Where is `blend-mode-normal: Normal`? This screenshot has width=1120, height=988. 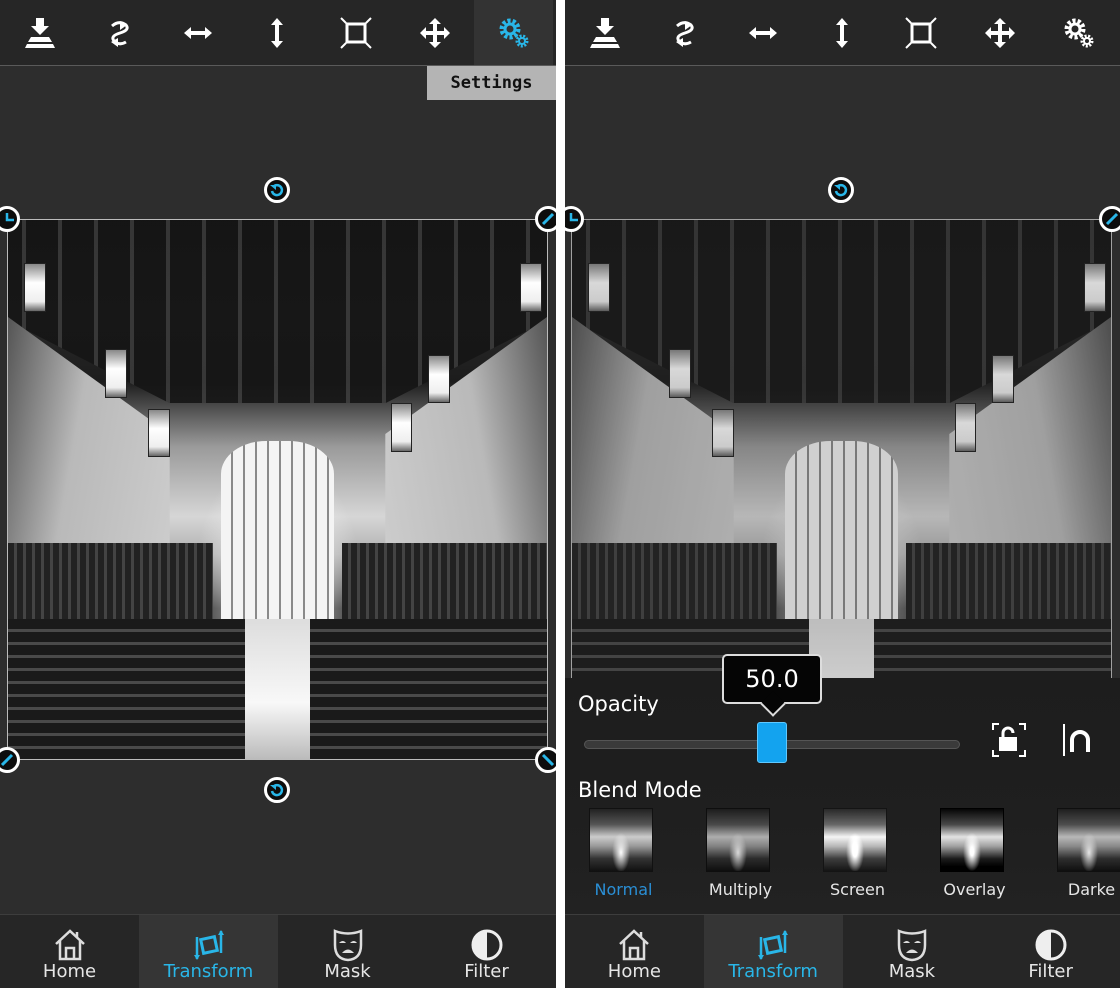 blend-mode-normal: Normal is located at coordinates (623, 853).